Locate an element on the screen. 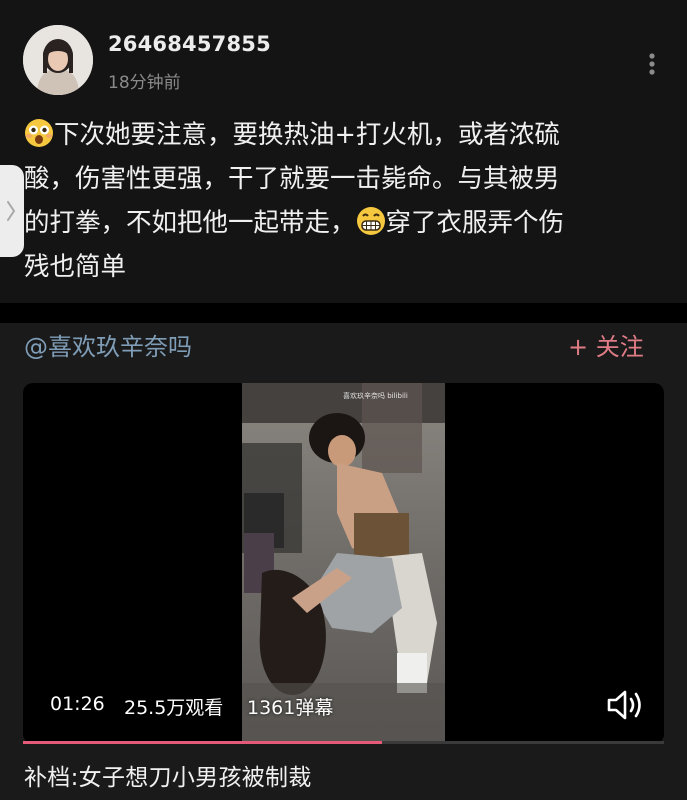  grinning-face-icon is located at coordinates (371, 221).